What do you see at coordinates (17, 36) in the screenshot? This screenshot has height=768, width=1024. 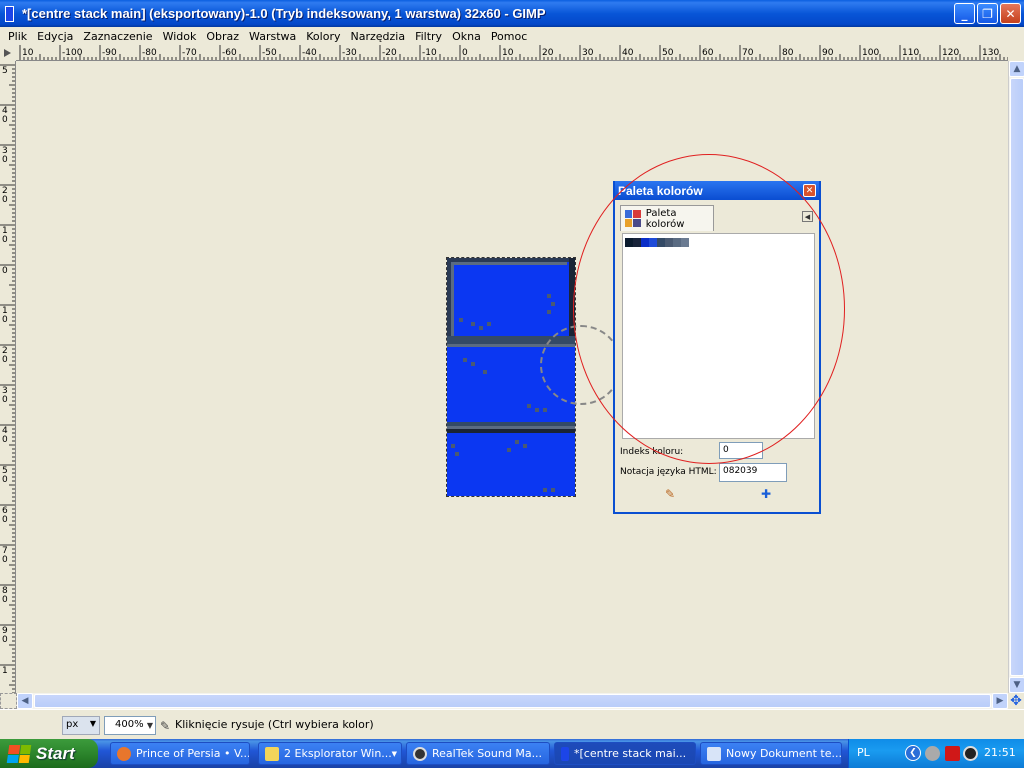 I see `menu-plik: Plik` at bounding box center [17, 36].